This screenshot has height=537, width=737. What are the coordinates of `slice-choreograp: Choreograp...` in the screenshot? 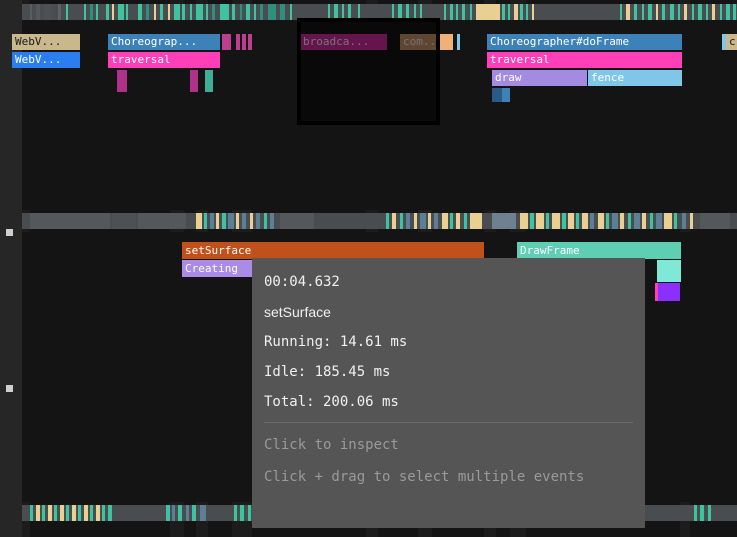 It's located at (164, 42).